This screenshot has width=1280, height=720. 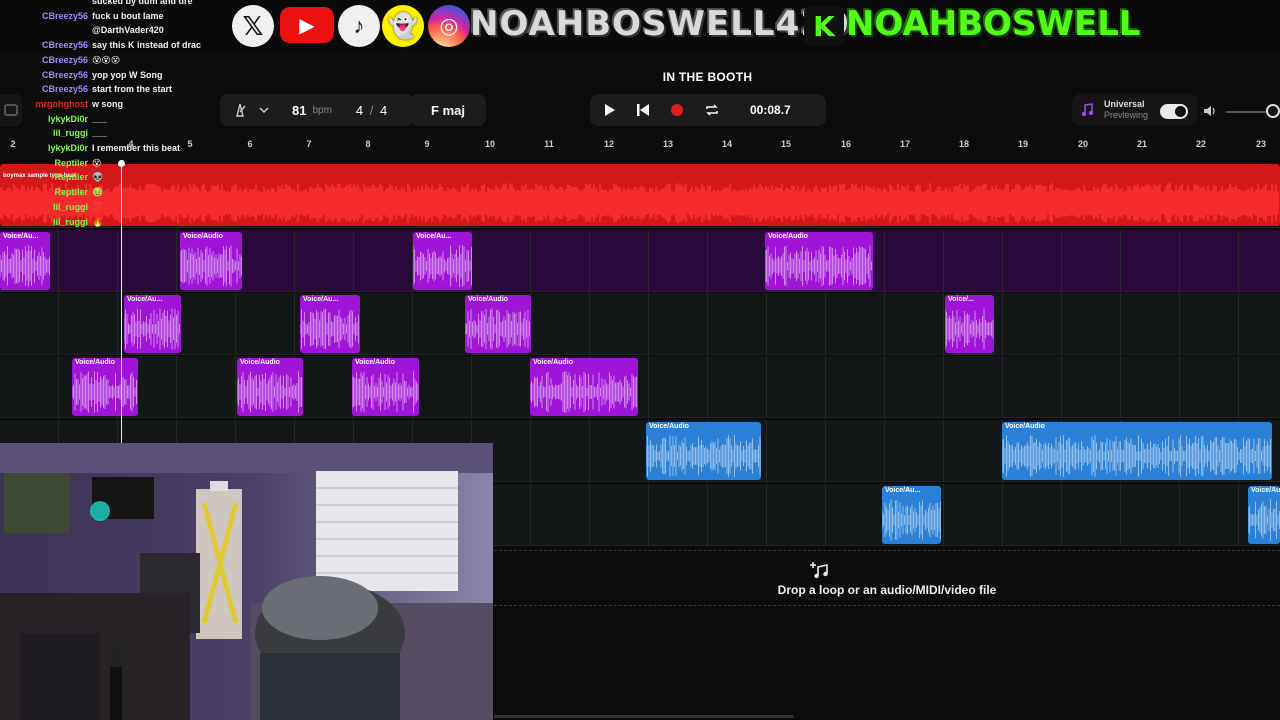 What do you see at coordinates (609, 144) in the screenshot?
I see `ruler-tick: 12` at bounding box center [609, 144].